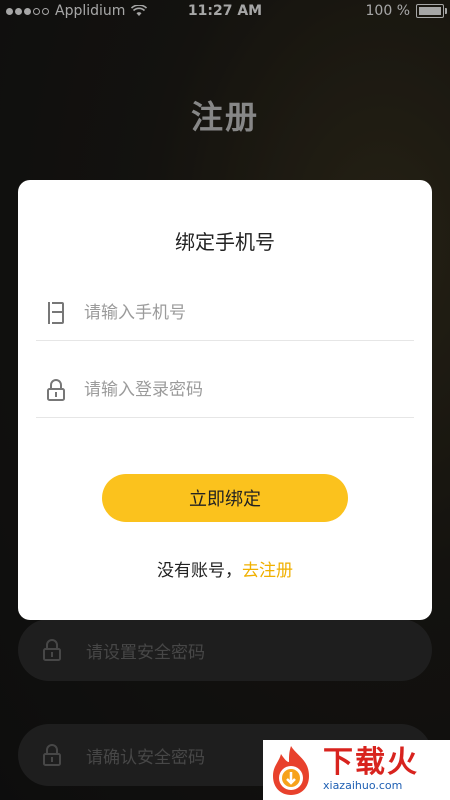  Describe the element at coordinates (371, 762) in the screenshot. I see `watermark-brand-cn: 下载火` at that location.